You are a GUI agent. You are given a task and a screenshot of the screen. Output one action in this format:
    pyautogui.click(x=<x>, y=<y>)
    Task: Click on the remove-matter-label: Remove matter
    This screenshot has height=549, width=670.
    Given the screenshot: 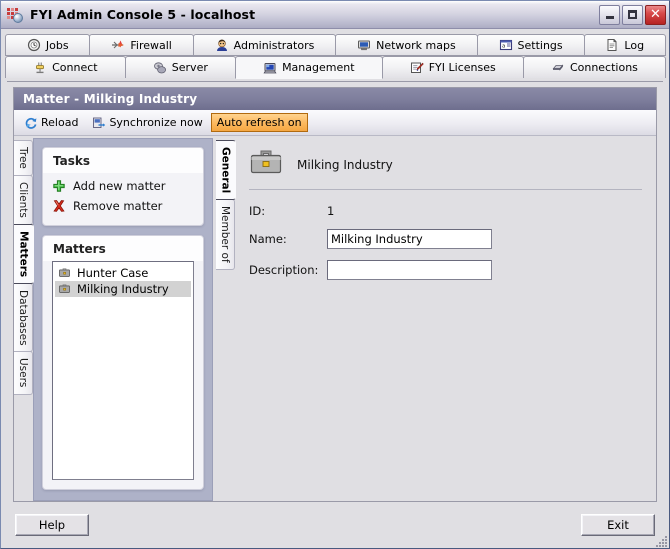 What is the action you would take?
    pyautogui.click(x=118, y=206)
    